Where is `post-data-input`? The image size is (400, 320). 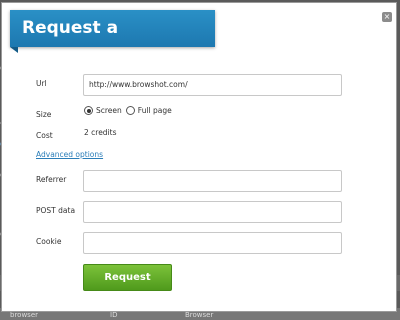
post-data-input is located at coordinates (212, 212).